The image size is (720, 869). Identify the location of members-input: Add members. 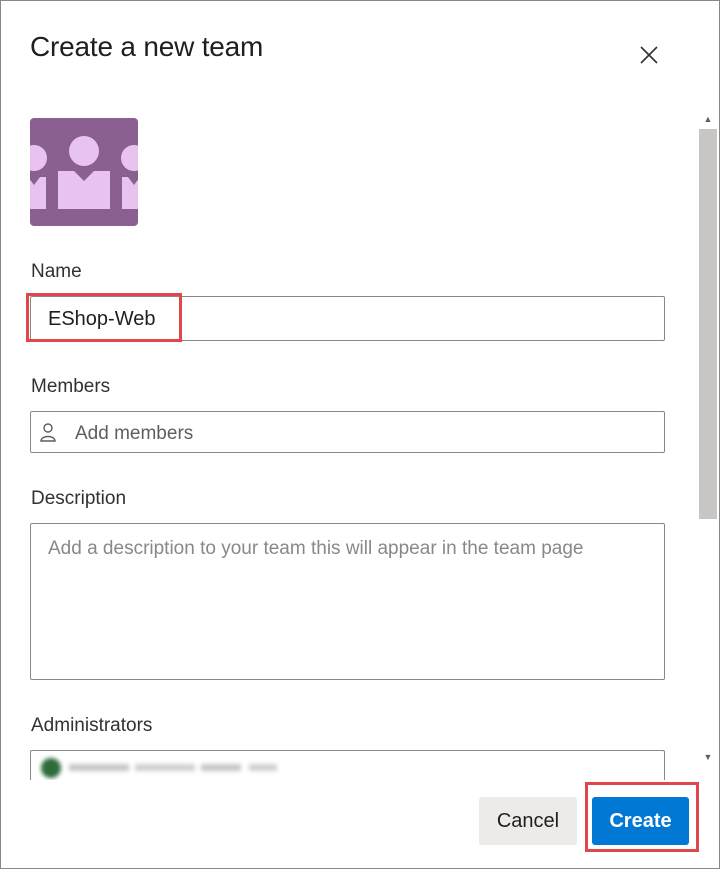
(347, 432).